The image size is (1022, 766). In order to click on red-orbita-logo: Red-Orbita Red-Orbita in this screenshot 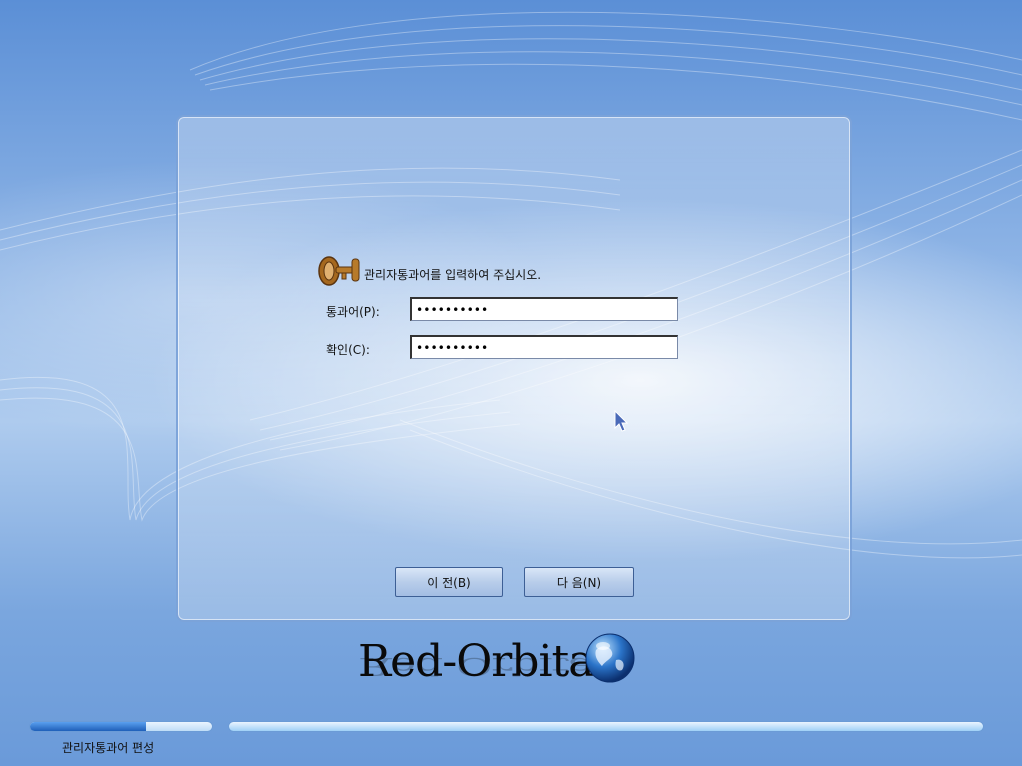, I will do `click(503, 679)`.